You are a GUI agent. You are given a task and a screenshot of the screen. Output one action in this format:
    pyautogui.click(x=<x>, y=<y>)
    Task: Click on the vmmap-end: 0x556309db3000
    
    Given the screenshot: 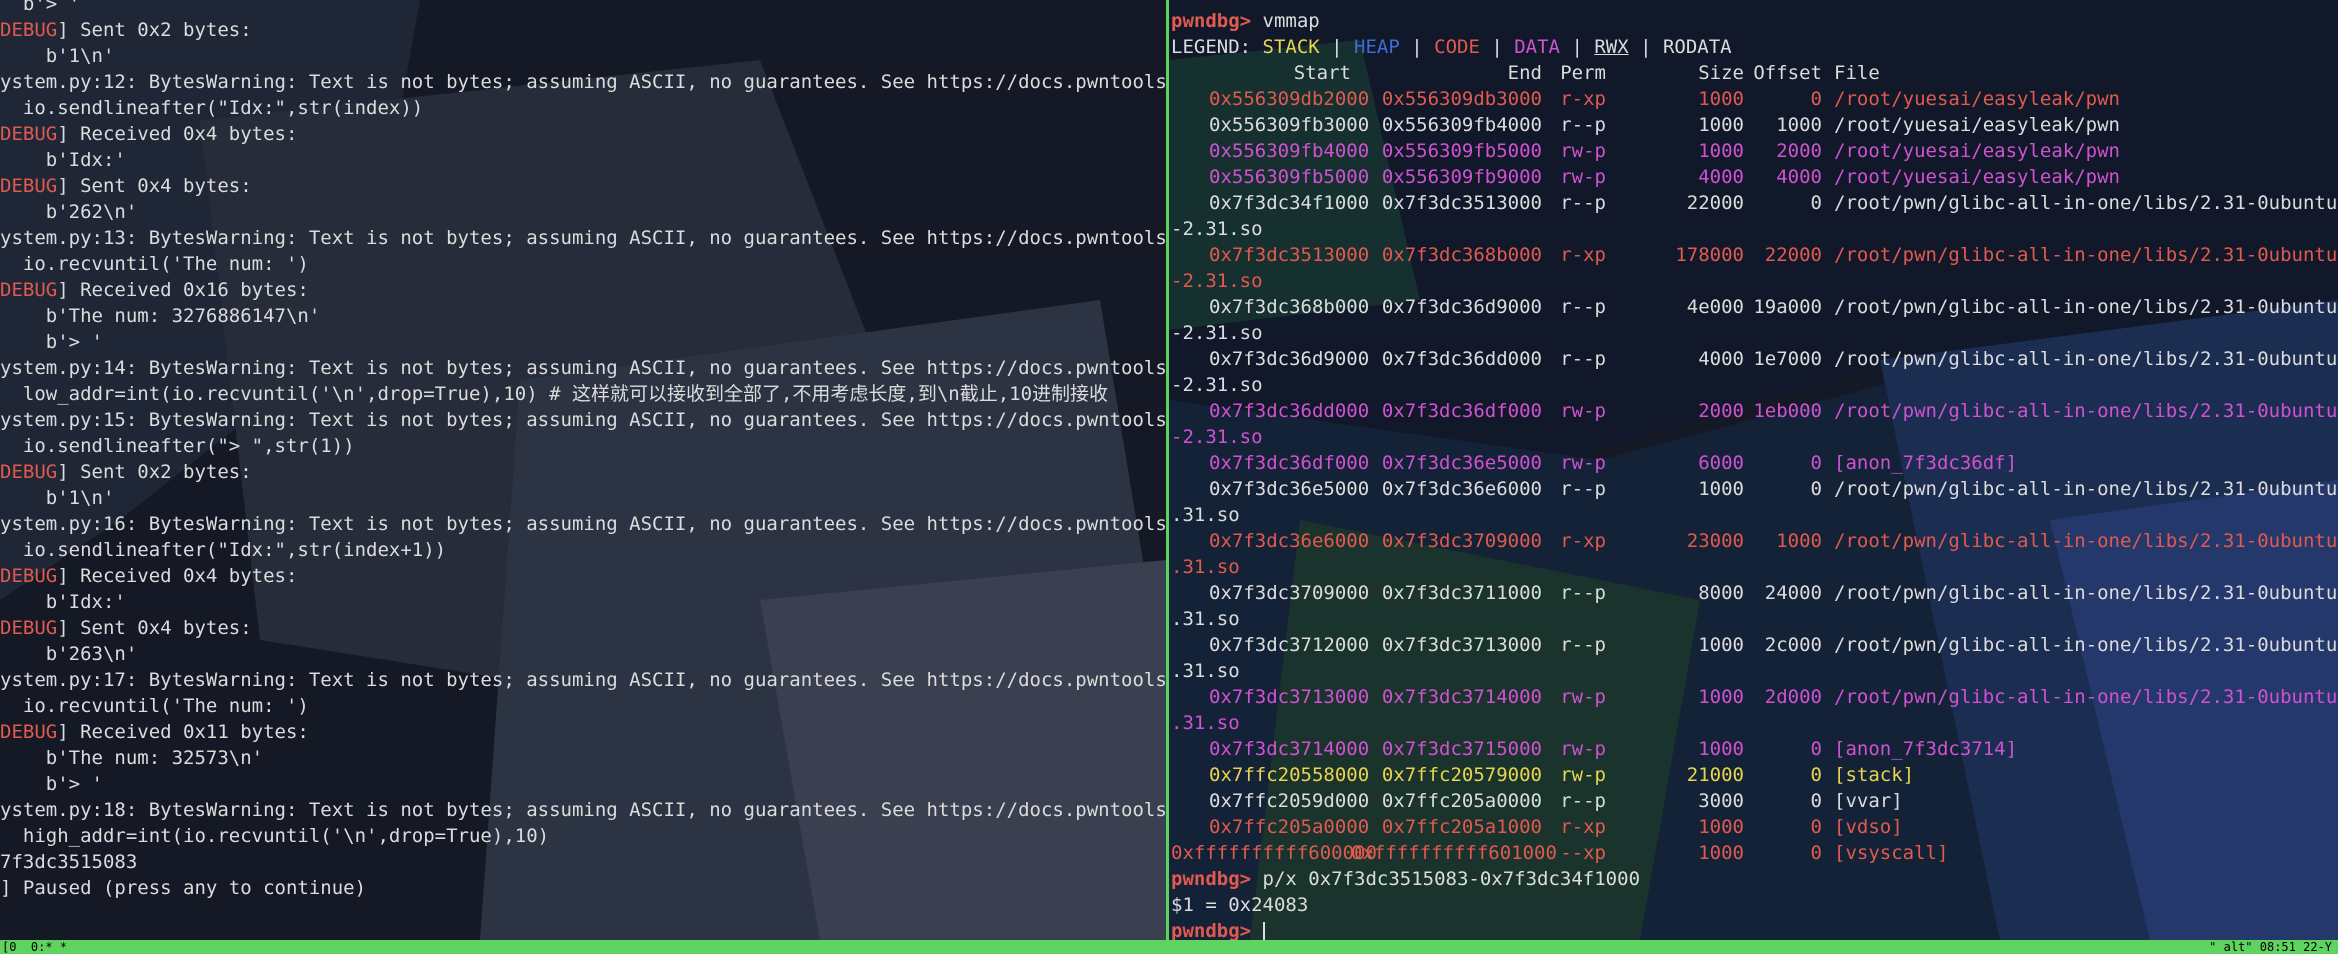 What is the action you would take?
    pyautogui.click(x=1461, y=99)
    